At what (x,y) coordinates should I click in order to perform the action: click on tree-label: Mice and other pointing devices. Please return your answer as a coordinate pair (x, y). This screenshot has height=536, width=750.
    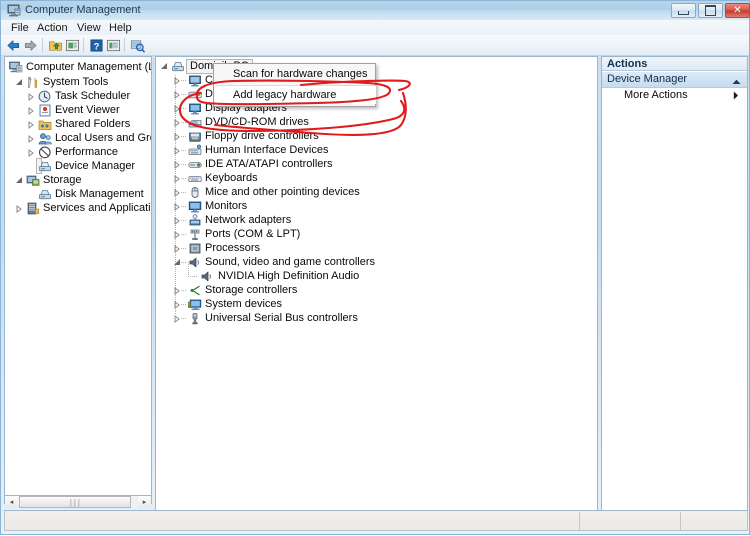
    Looking at the image, I should click on (282, 192).